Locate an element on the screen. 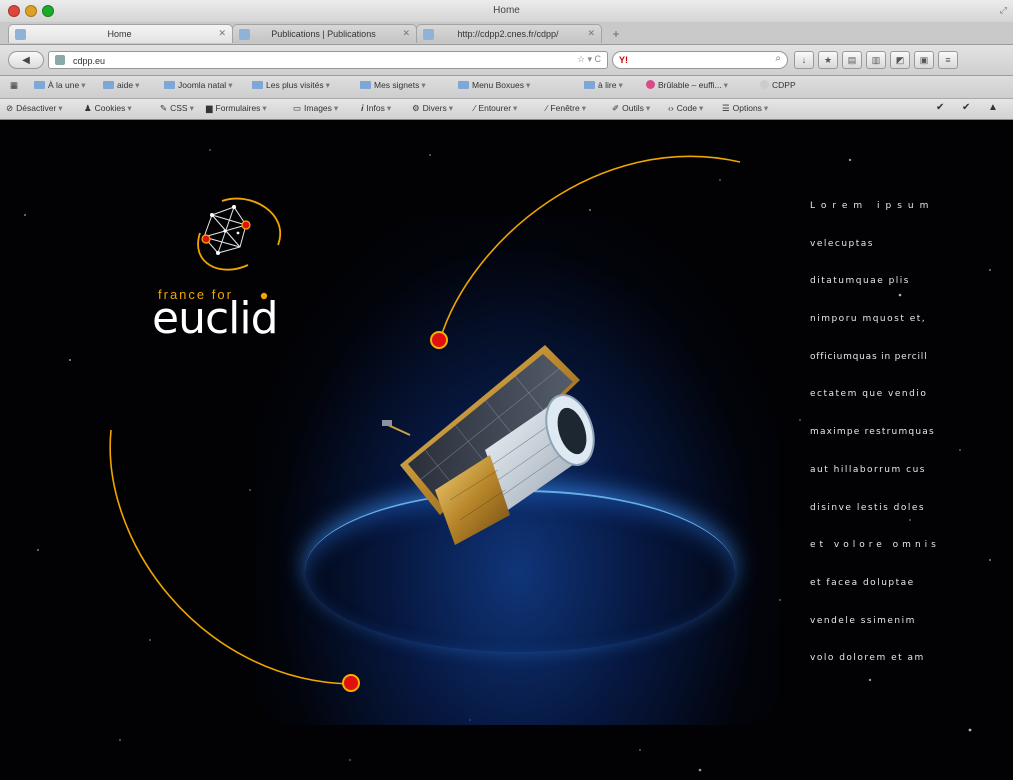 The image size is (1013, 780). lower-orbit-arc is located at coordinates (230, 557).